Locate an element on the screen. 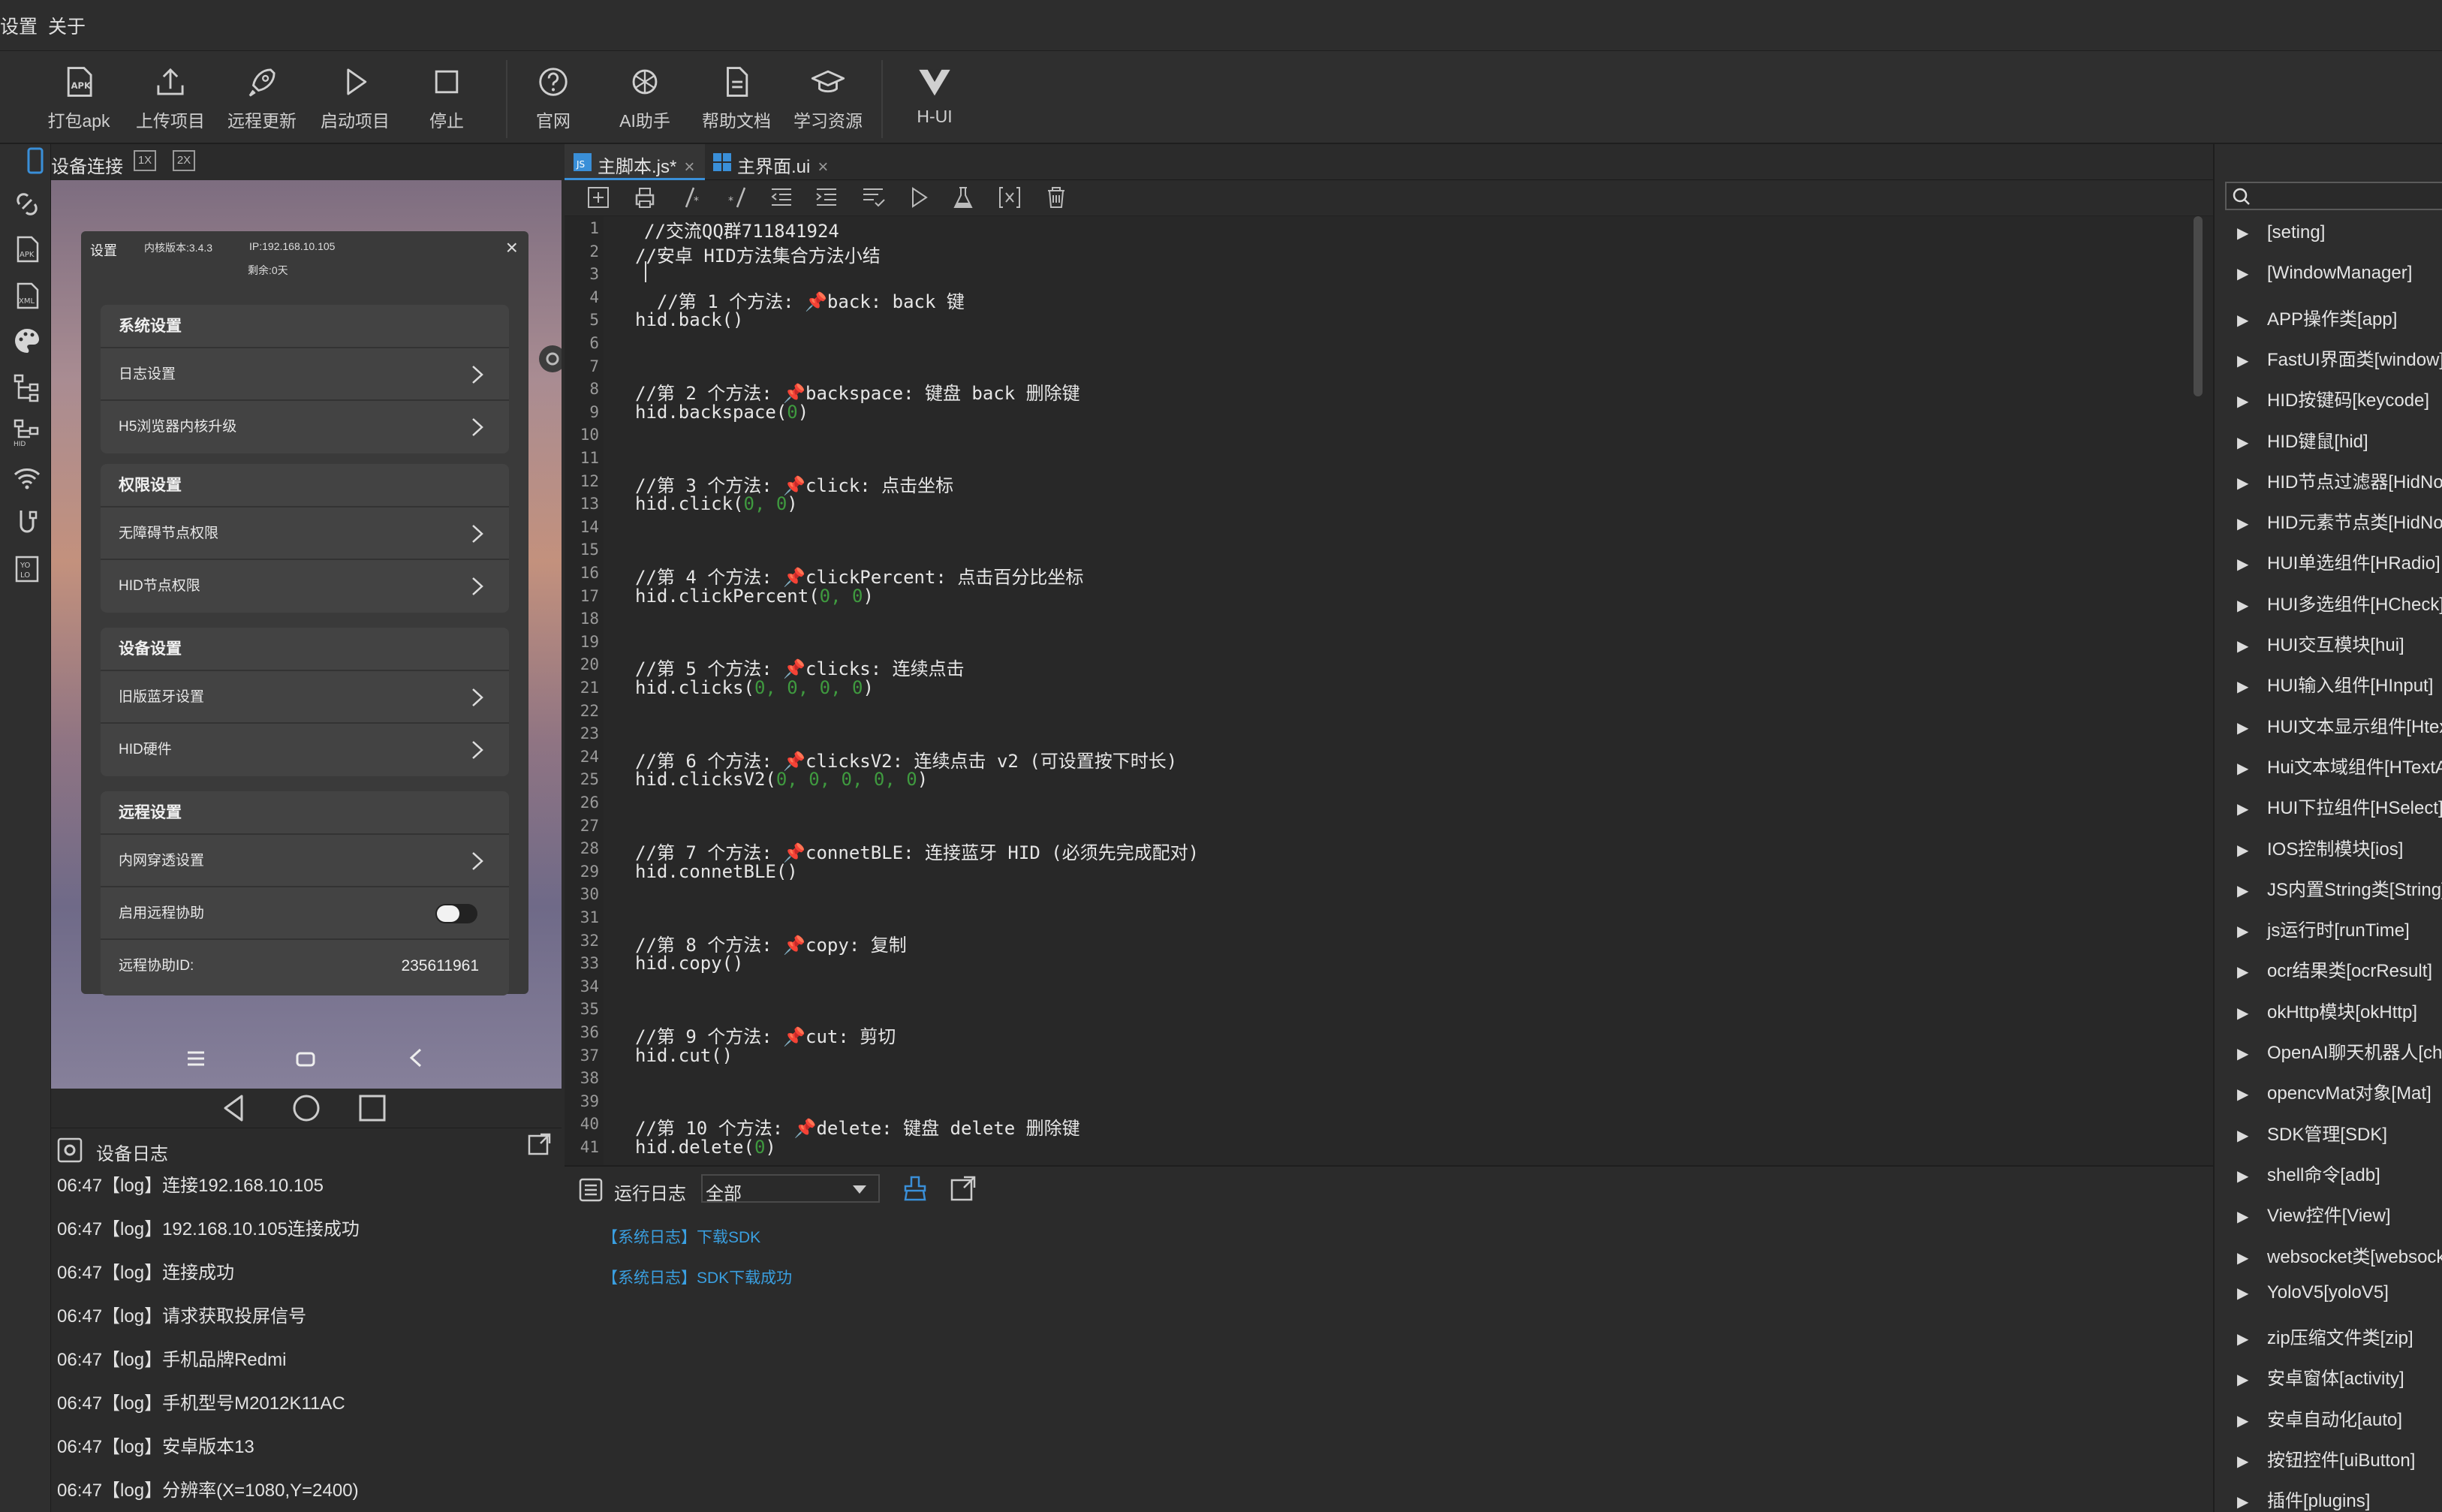 The height and width of the screenshot is (1512, 2442). api-tree-item: ▶ HUI多选组件[HCheck] is located at coordinates (2339, 602).